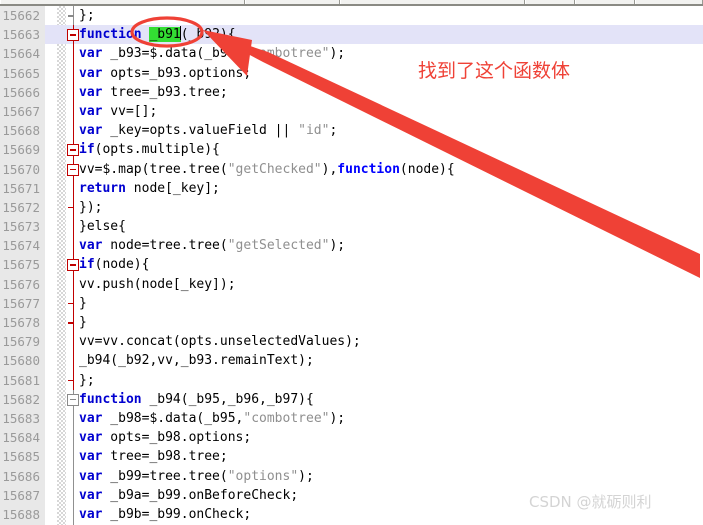  I want to click on code-line: 15683 var _b98=$.data(_b95,"combotree");, so click(351, 418).